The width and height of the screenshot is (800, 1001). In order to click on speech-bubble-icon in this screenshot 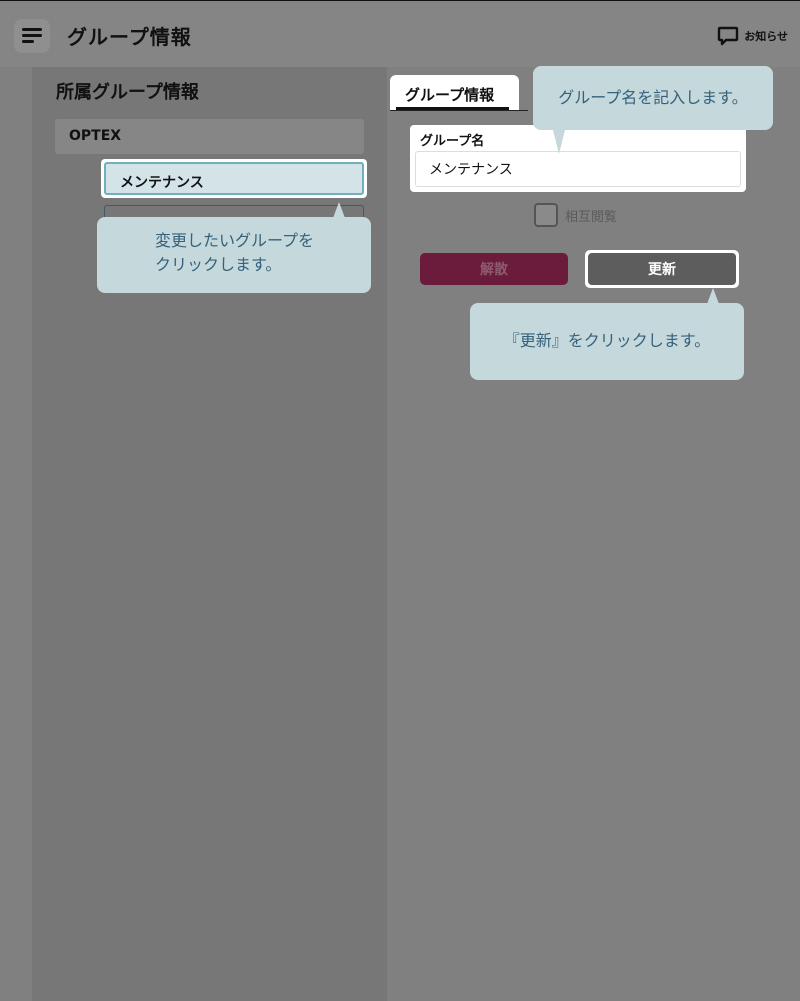, I will do `click(728, 36)`.